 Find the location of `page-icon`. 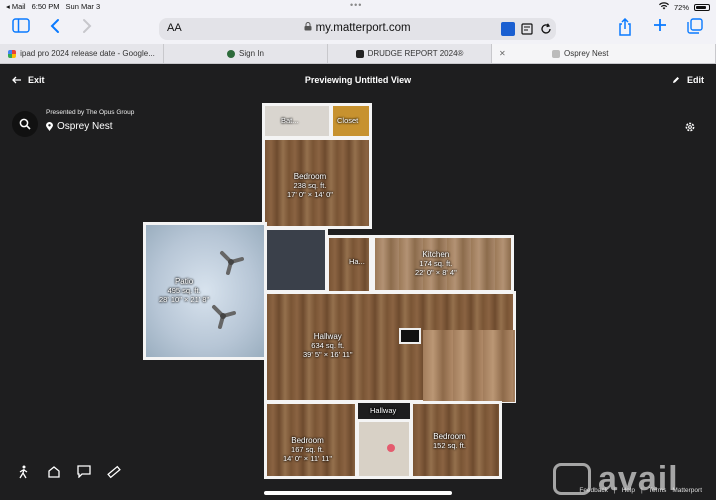

page-icon is located at coordinates (556, 53).